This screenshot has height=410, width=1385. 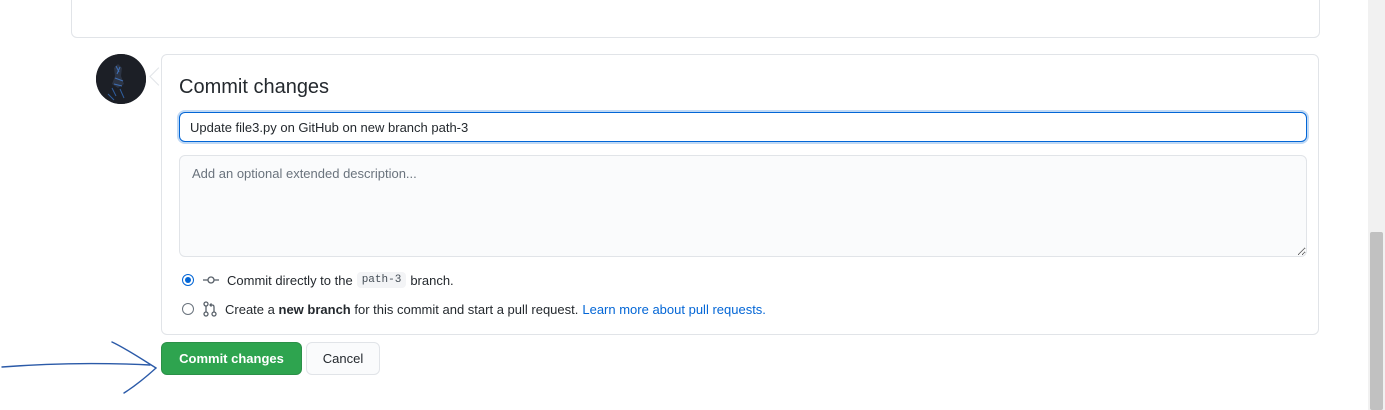 I want to click on commit-heading: Commit changes, so click(x=254, y=87).